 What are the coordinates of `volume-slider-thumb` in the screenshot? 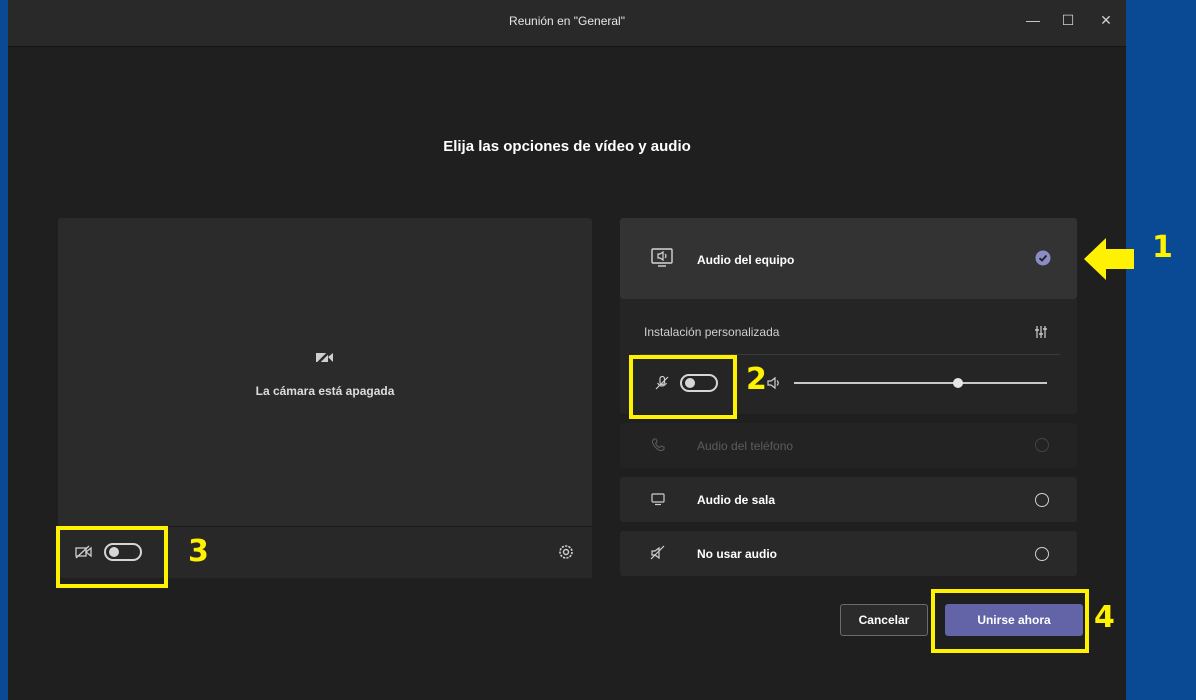 It's located at (958, 383).